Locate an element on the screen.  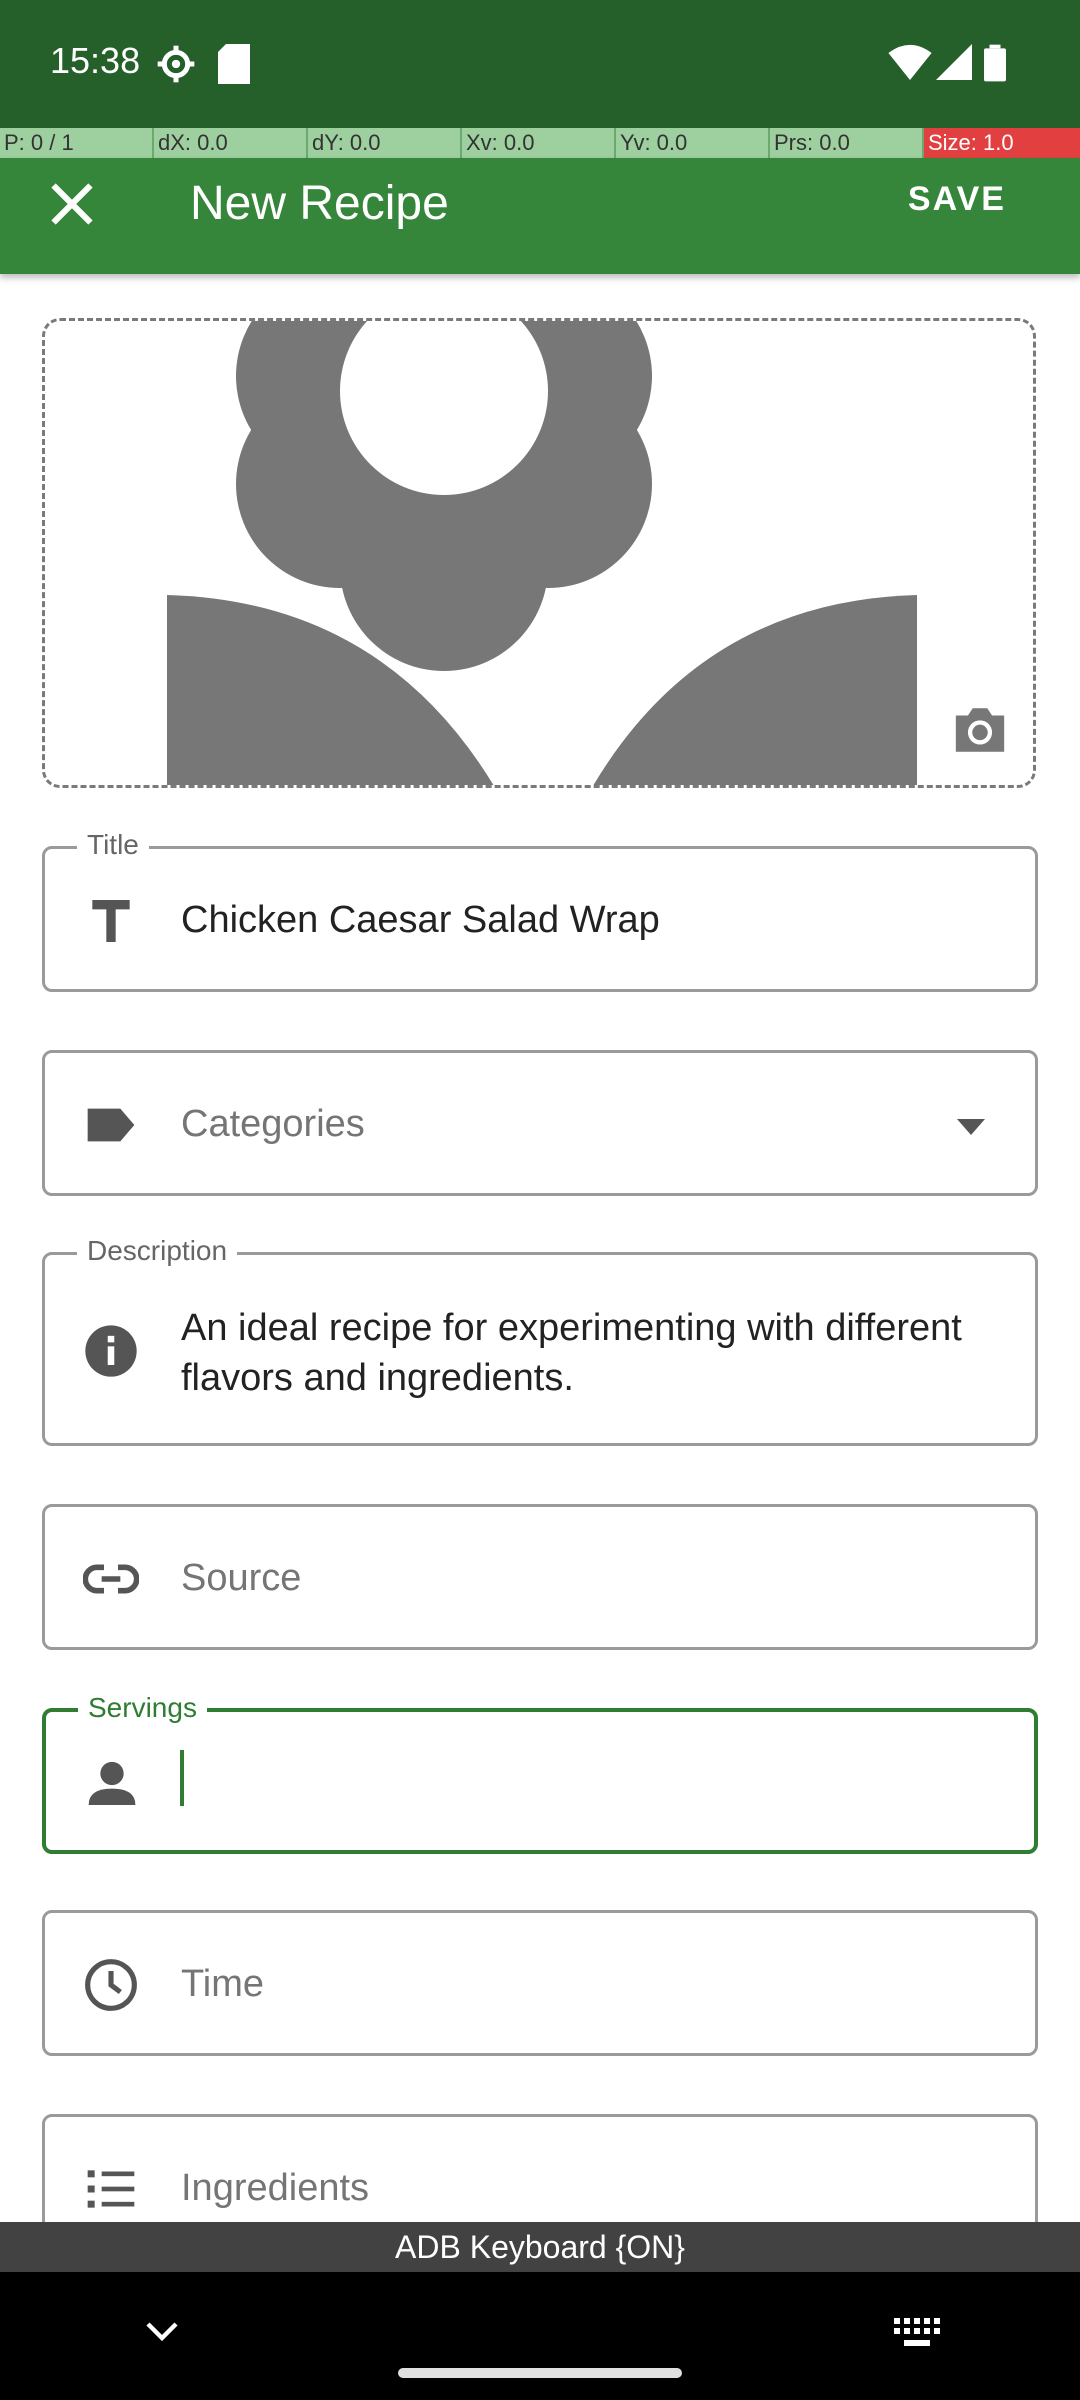
status-time: 15:38 is located at coordinates (95, 60).